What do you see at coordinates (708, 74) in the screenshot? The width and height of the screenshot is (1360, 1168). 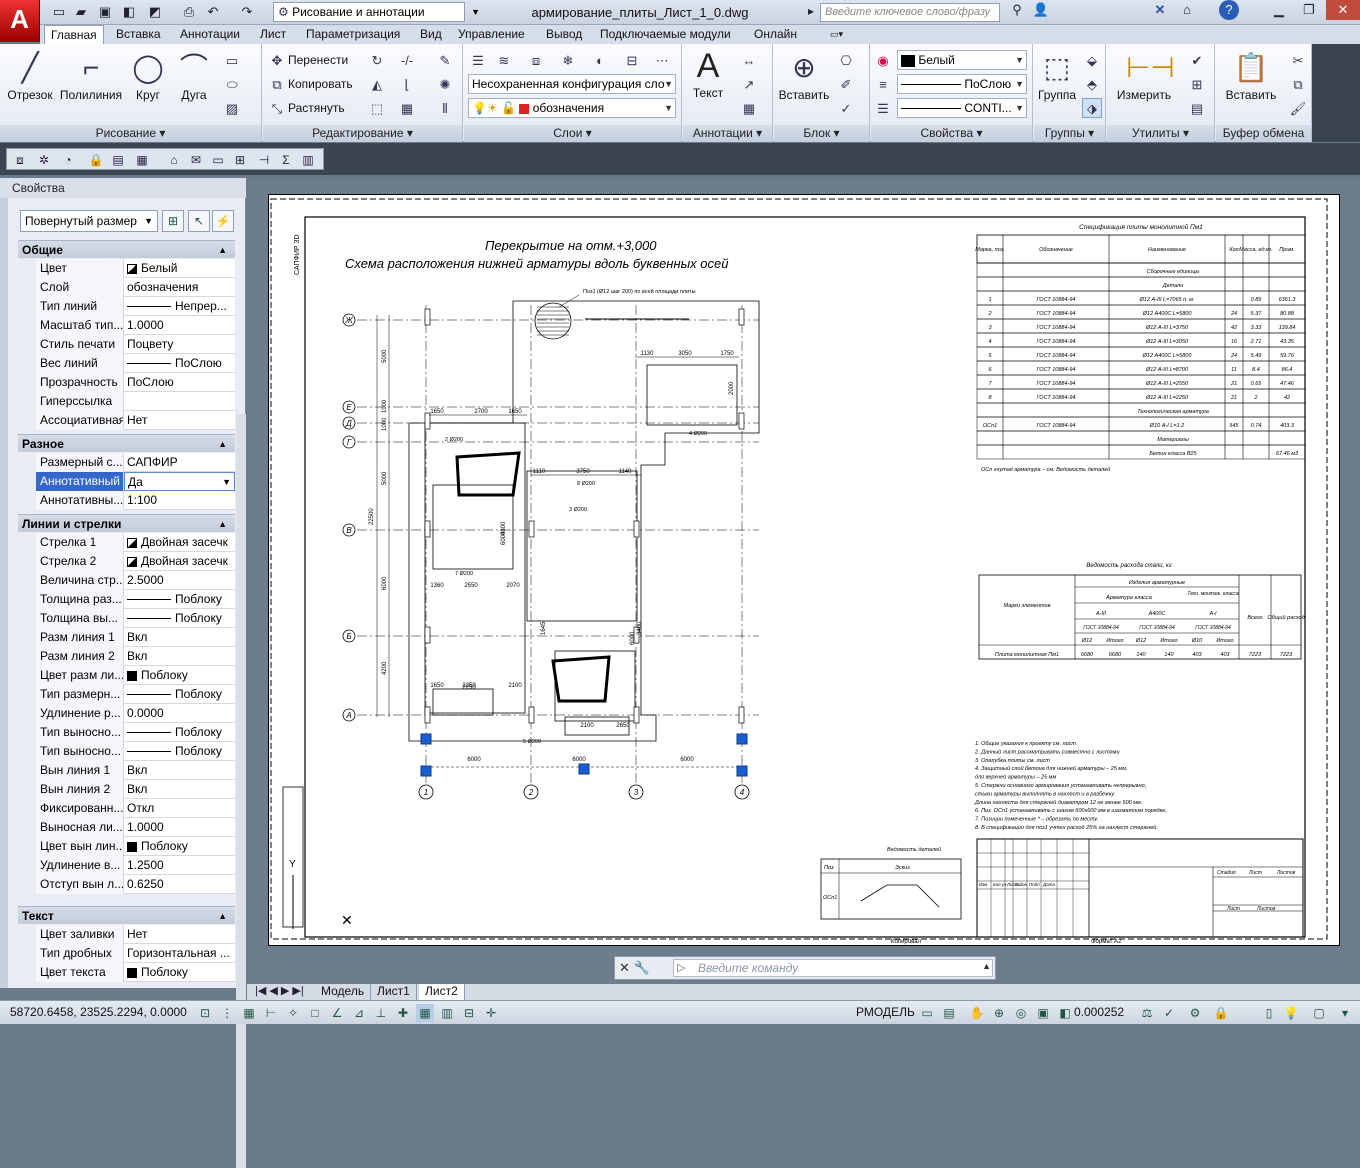 I see `text-button: A Текст` at bounding box center [708, 74].